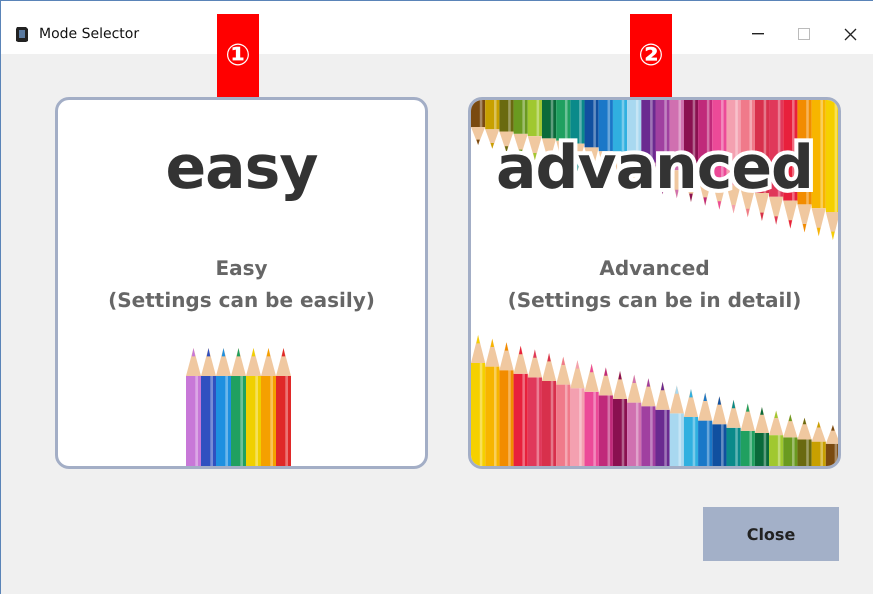 The width and height of the screenshot is (873, 594). I want to click on mode-description: (Settings can be easily), so click(241, 300).